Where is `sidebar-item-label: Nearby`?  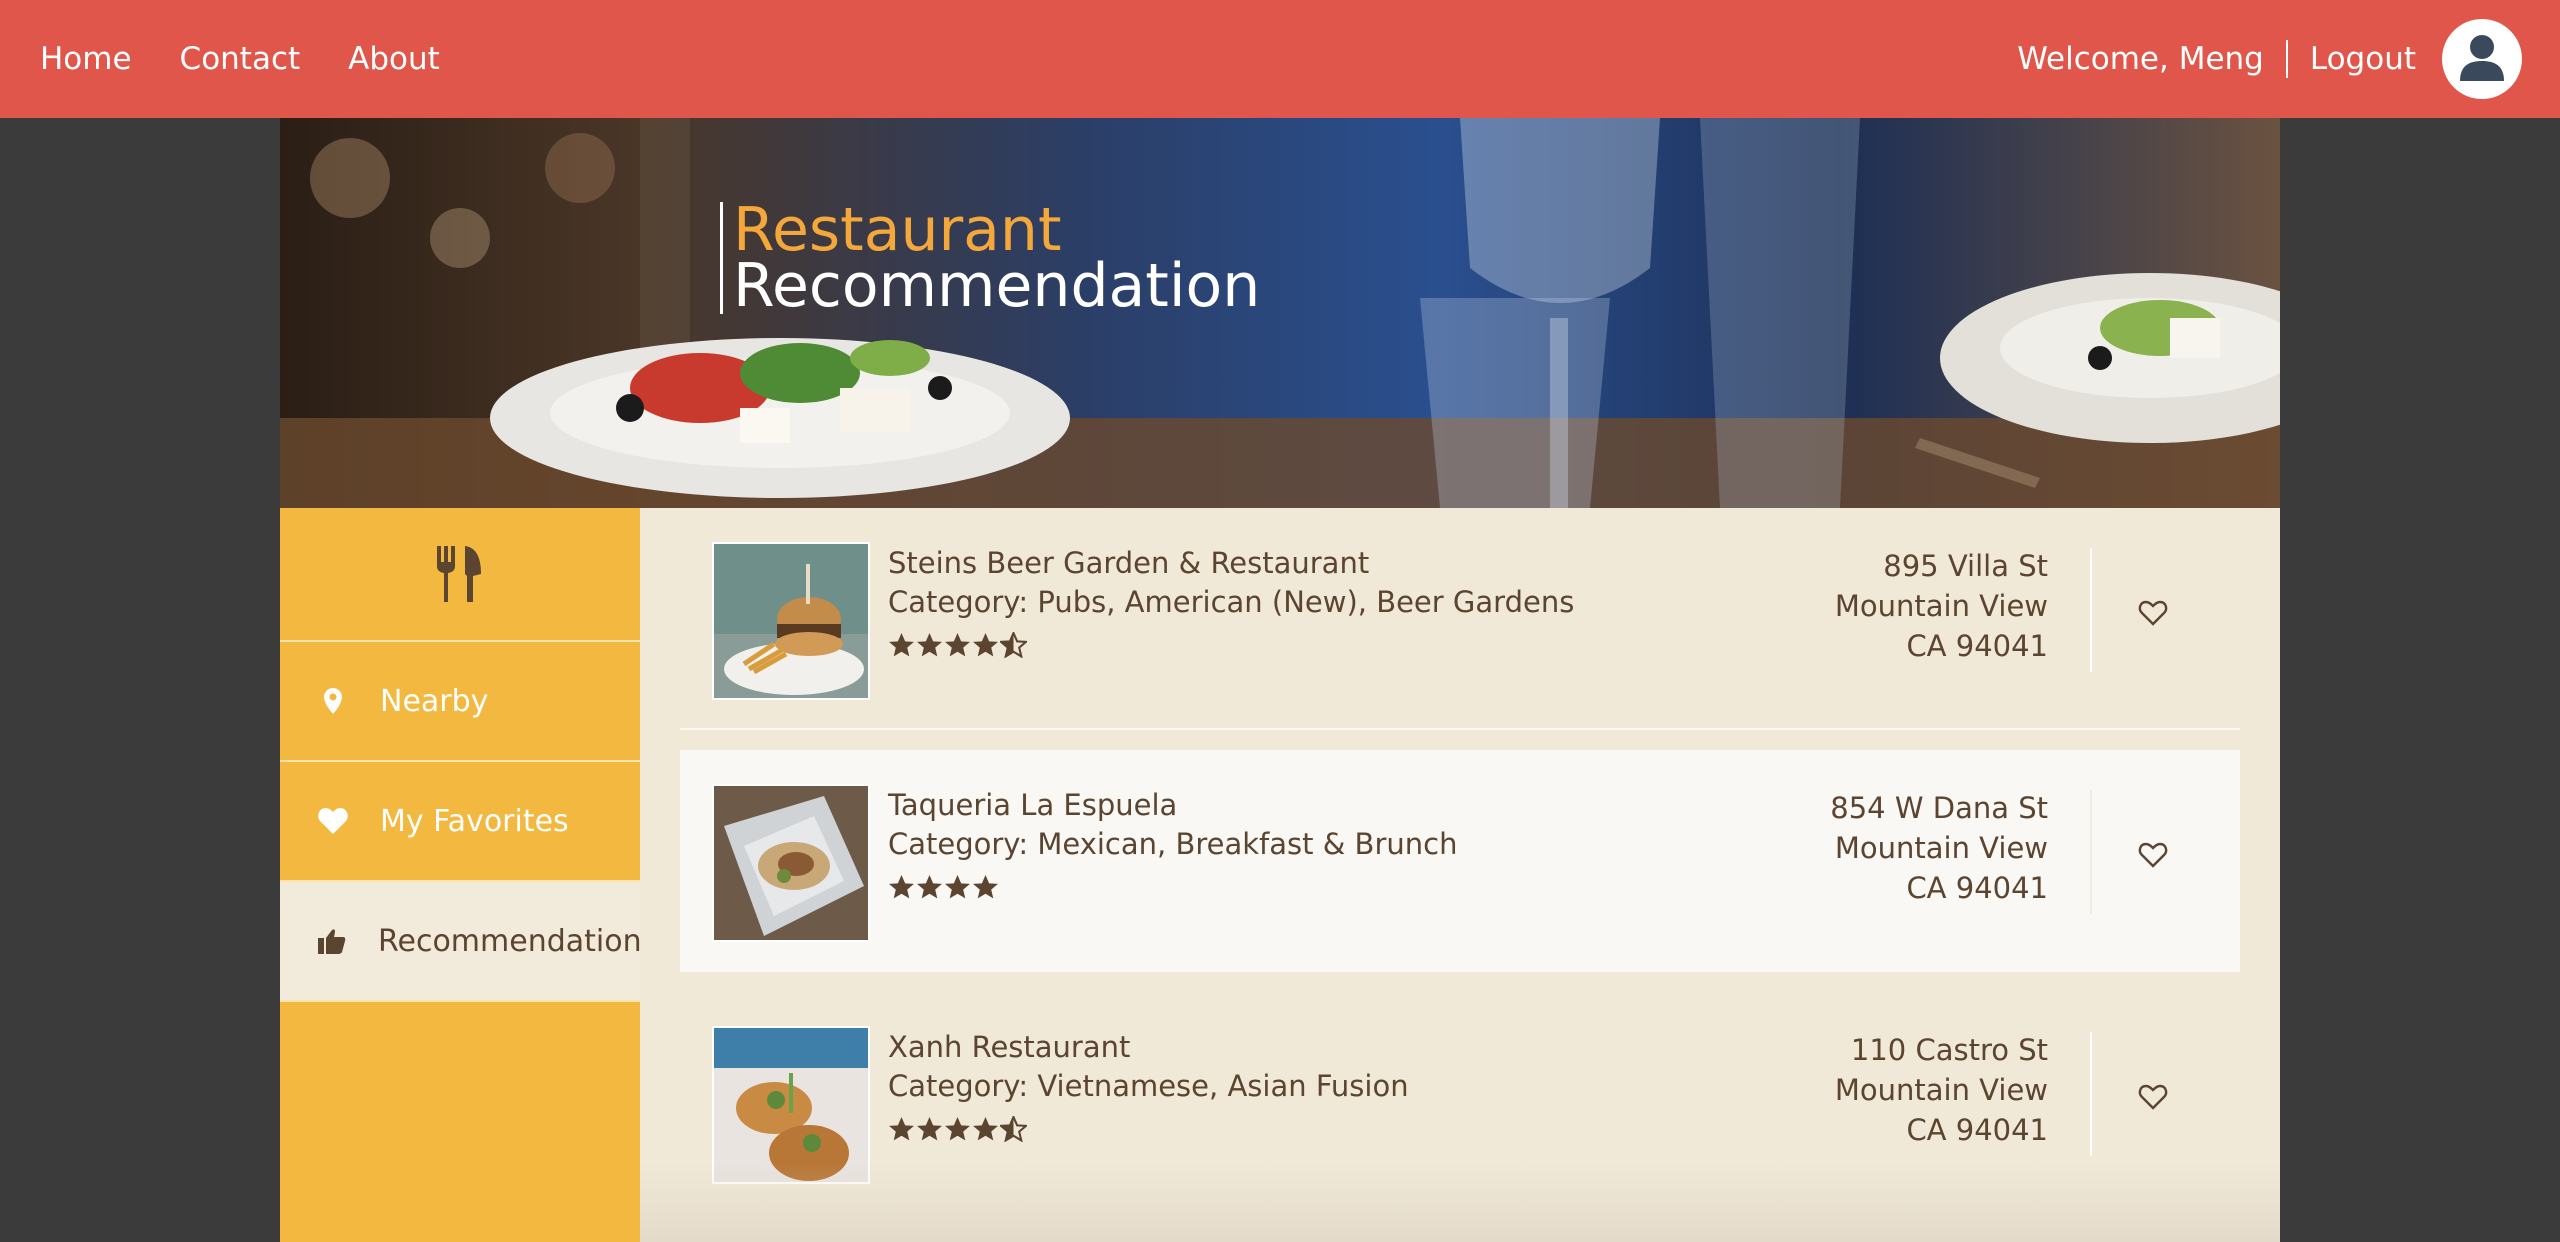
sidebar-item-label: Nearby is located at coordinates (434, 701).